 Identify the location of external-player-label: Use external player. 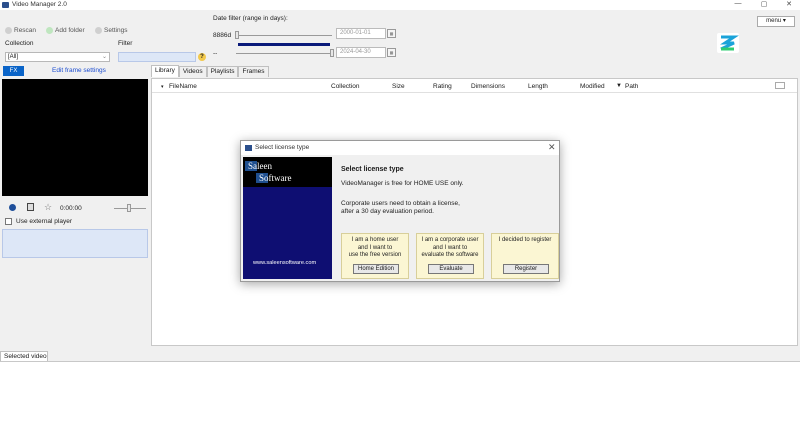
(44, 221).